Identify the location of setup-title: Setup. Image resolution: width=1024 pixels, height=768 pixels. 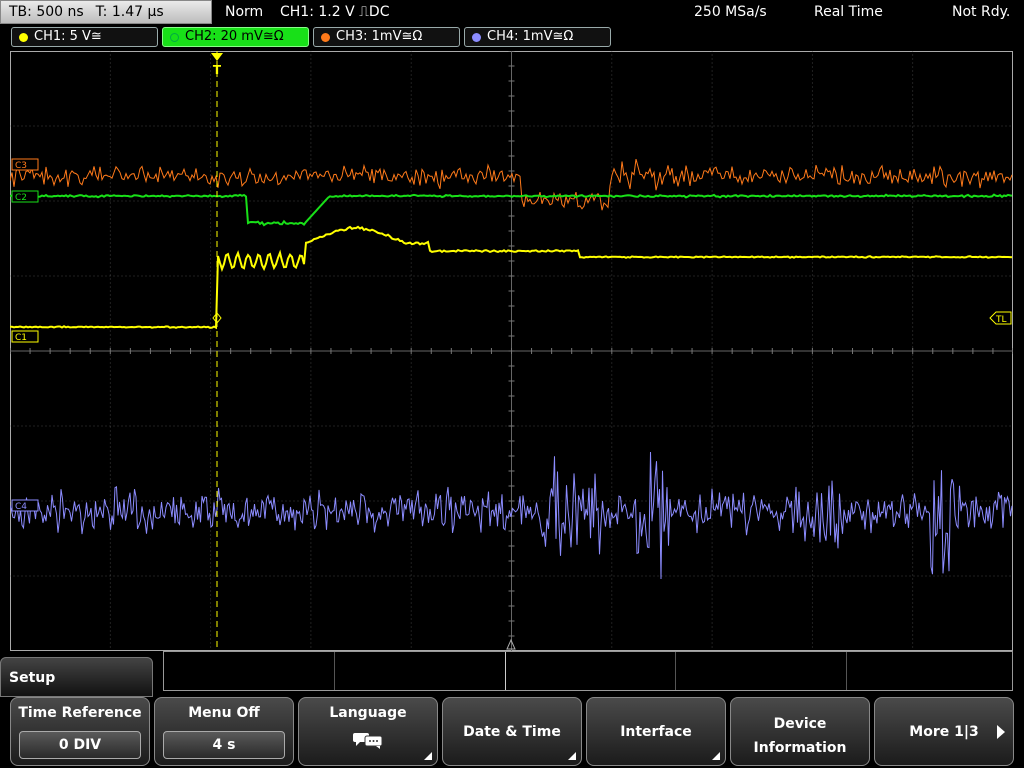
(32, 678).